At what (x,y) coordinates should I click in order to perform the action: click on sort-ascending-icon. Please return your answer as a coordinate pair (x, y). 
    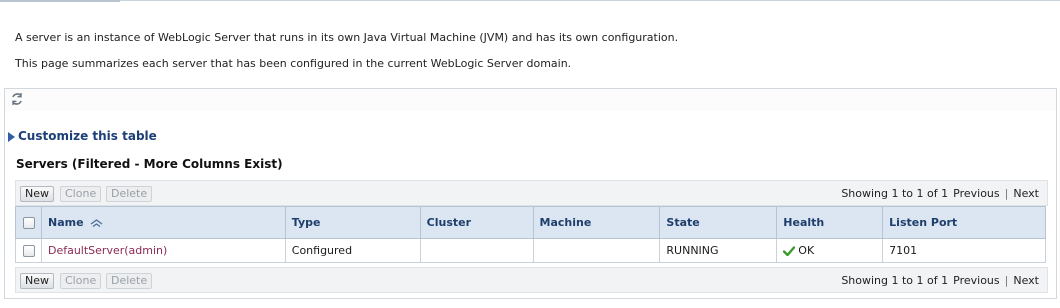
    Looking at the image, I should click on (96, 223).